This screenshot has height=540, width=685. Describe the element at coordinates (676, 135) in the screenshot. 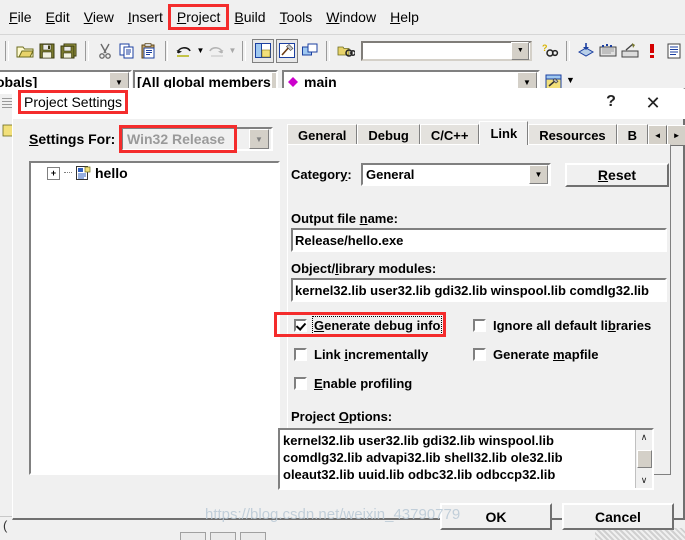

I see `tab-scroll-right-icon: ►` at that location.